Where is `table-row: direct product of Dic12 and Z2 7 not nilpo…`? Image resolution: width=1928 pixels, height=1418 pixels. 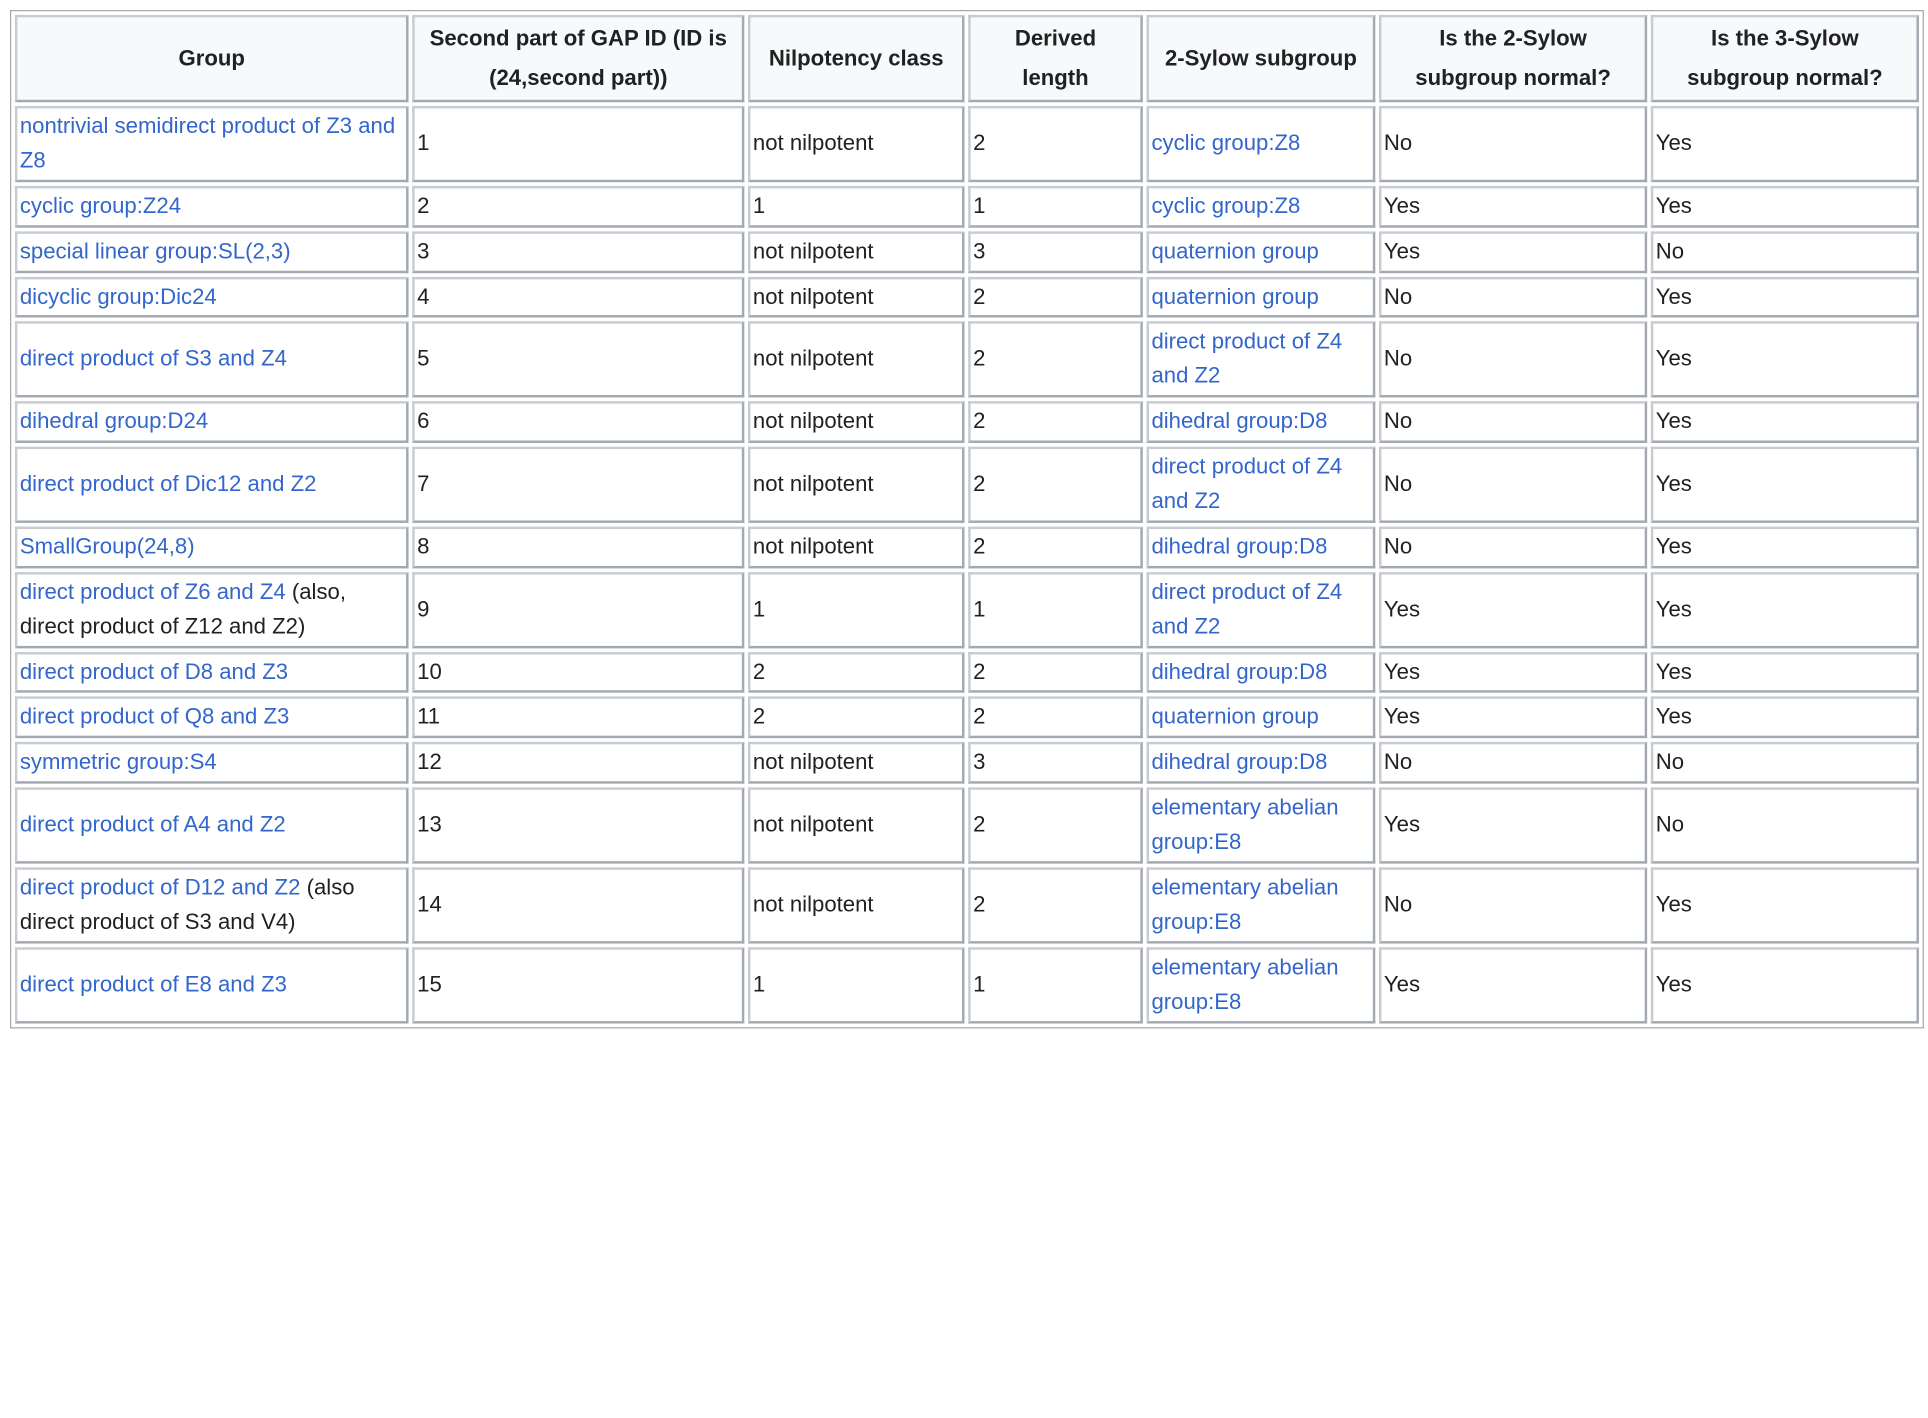 table-row: direct product of Dic12 and Z2 7 not nilpo… is located at coordinates (966, 484).